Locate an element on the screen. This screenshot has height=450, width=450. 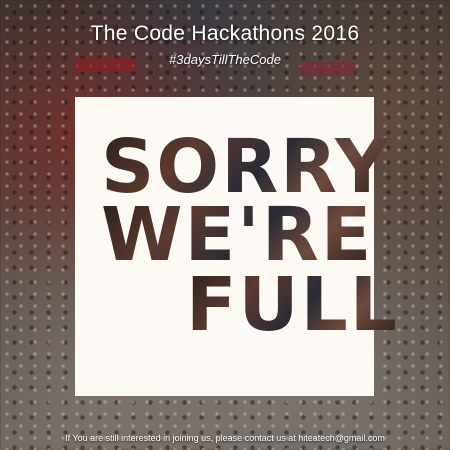
event-title: The Code Hackathons 2016 is located at coordinates (225, 33).